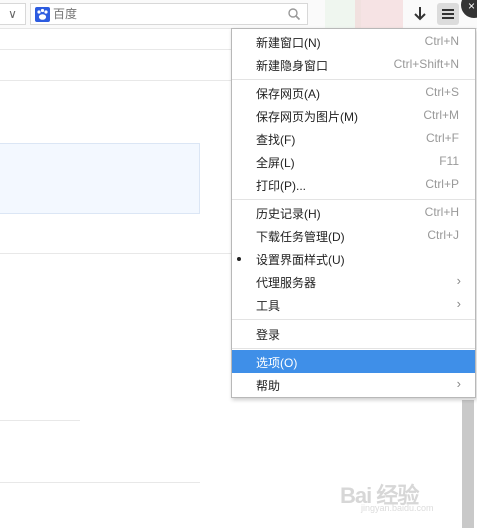 The width and height of the screenshot is (477, 528). Describe the element at coordinates (468, 464) in the screenshot. I see `scrollbar` at that location.